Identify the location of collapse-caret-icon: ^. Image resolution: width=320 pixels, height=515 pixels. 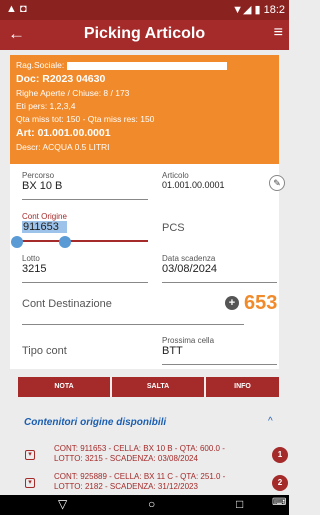
(270, 421).